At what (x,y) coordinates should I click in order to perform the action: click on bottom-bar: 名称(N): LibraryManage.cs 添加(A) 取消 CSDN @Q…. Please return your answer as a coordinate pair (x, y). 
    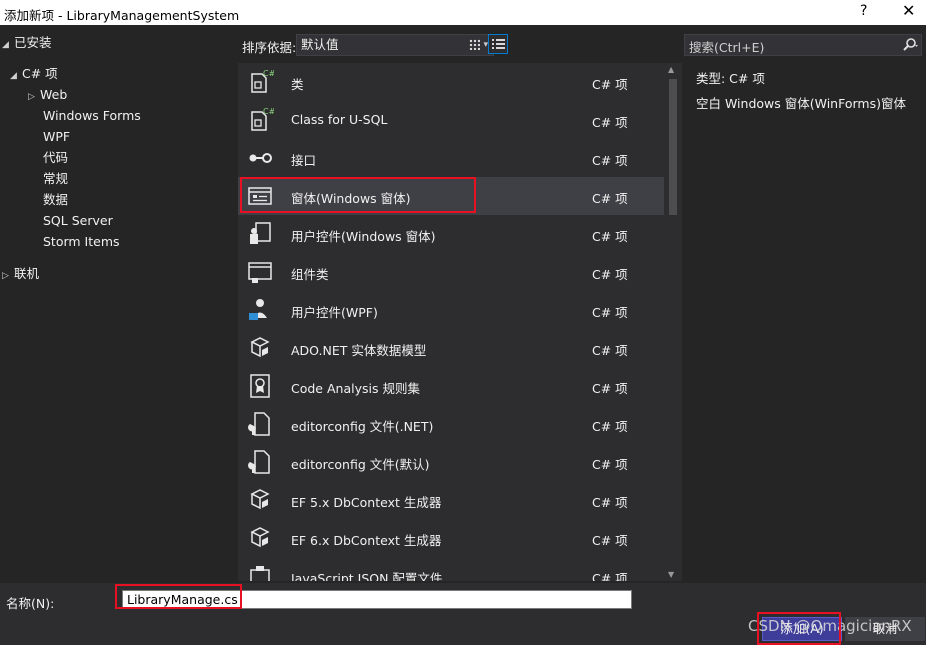
    Looking at the image, I should click on (463, 614).